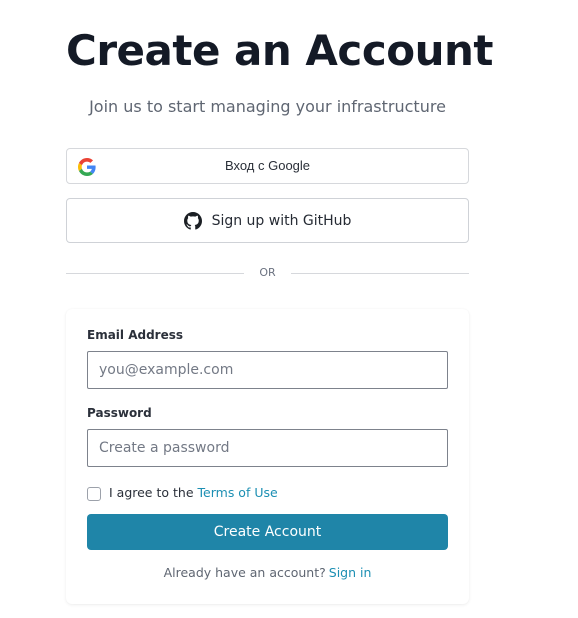 The height and width of the screenshot is (618, 578). Describe the element at coordinates (267, 370) in the screenshot. I see `email-input` at that location.